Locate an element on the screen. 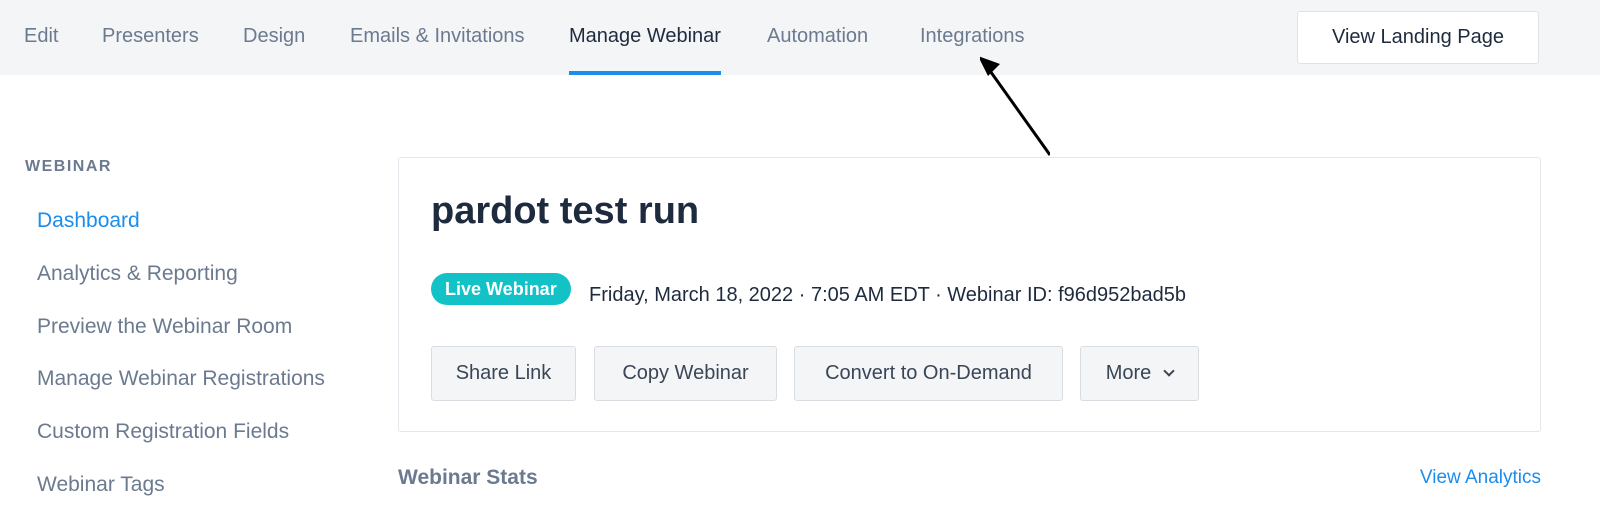  convert-on-demand-button: Convert to On-Demand is located at coordinates (928, 373).